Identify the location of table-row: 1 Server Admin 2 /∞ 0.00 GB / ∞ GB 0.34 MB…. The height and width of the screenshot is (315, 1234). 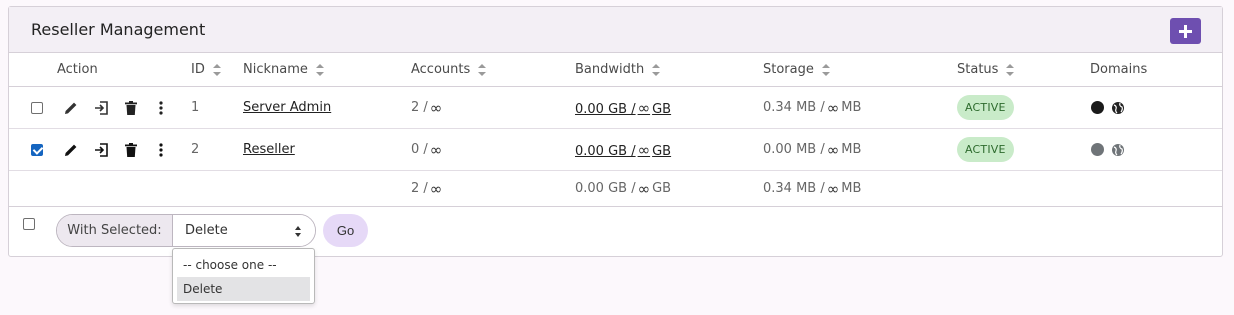
(615, 108).